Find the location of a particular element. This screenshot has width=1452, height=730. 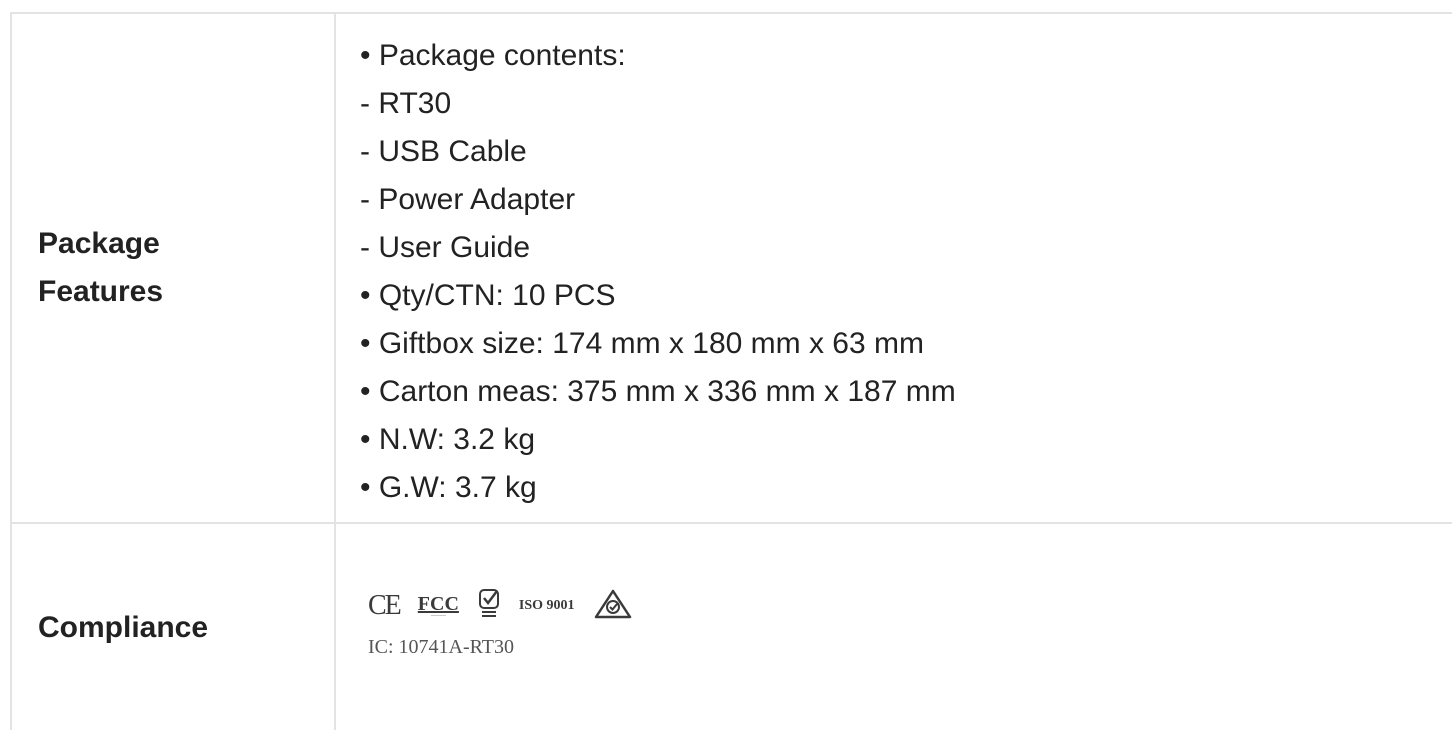

label-cell: Compliance is located at coordinates (173, 626).